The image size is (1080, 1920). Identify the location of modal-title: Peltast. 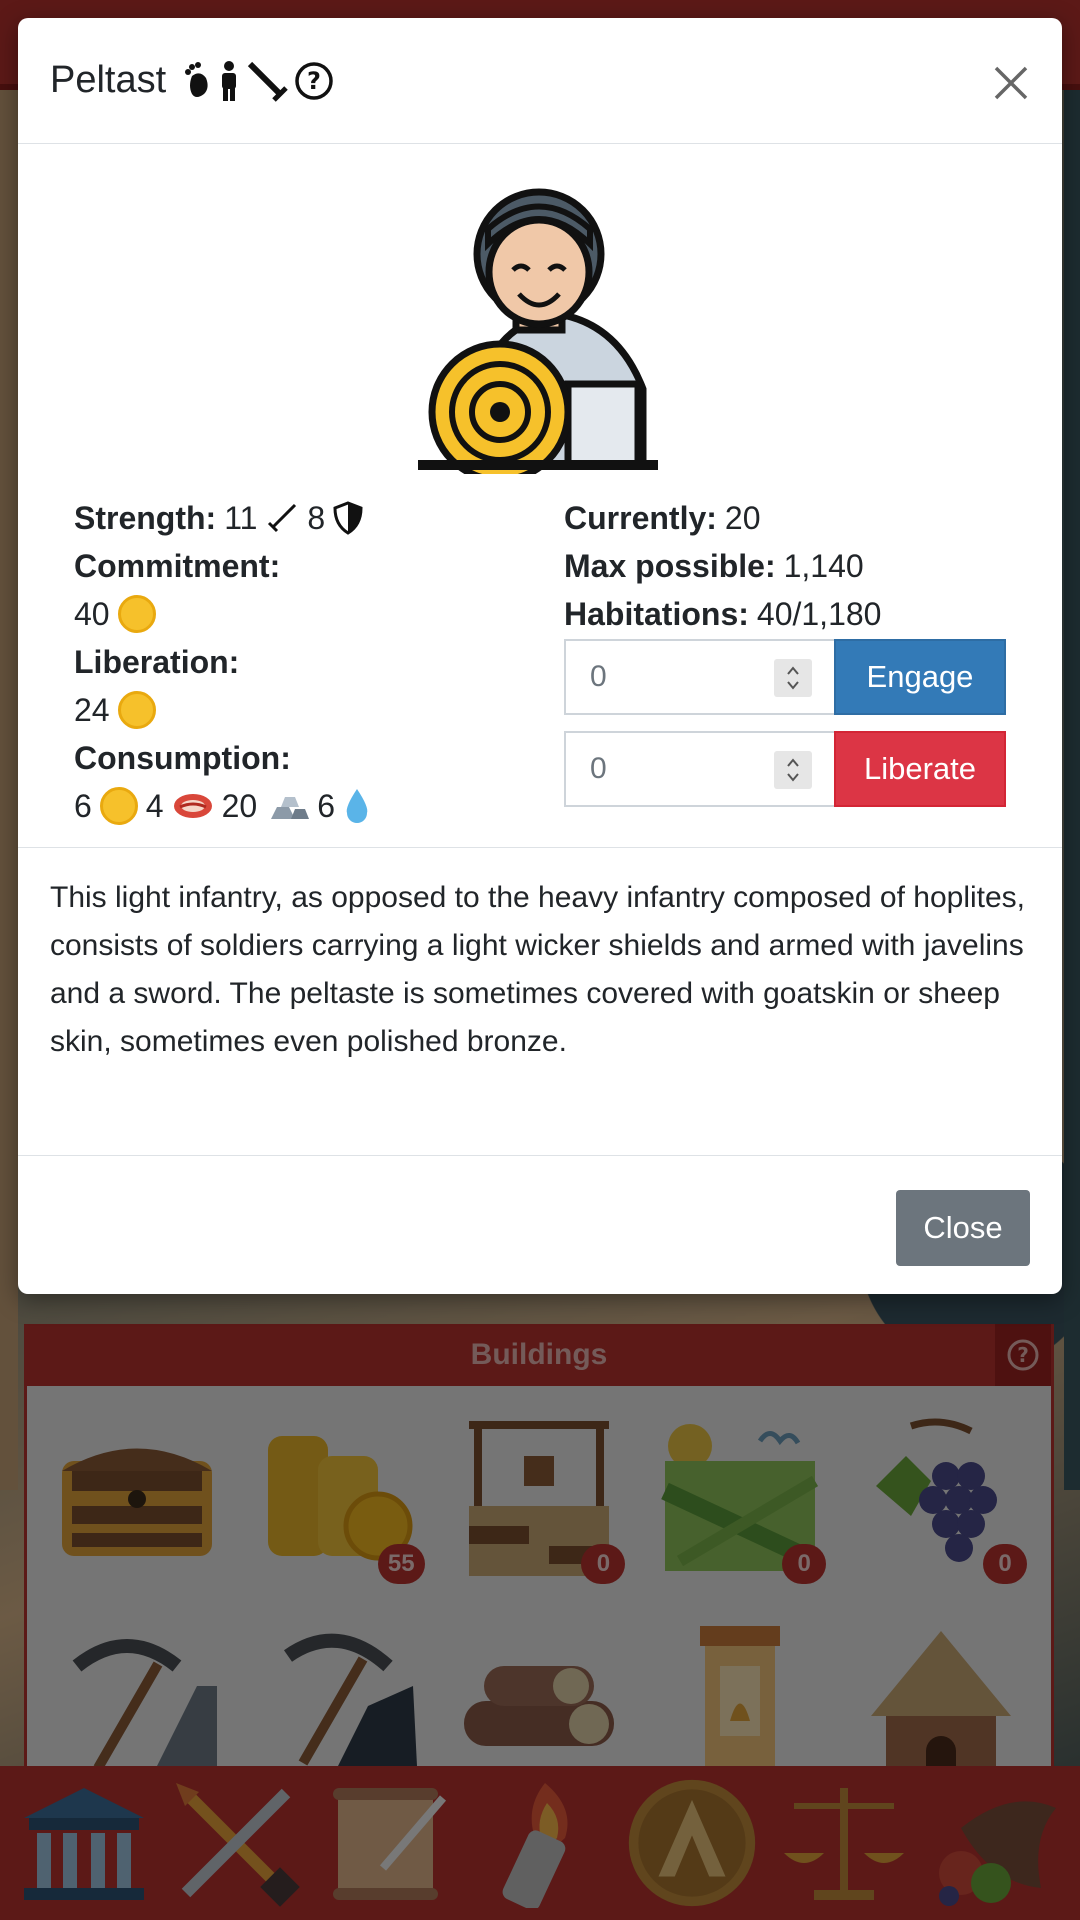
(108, 80).